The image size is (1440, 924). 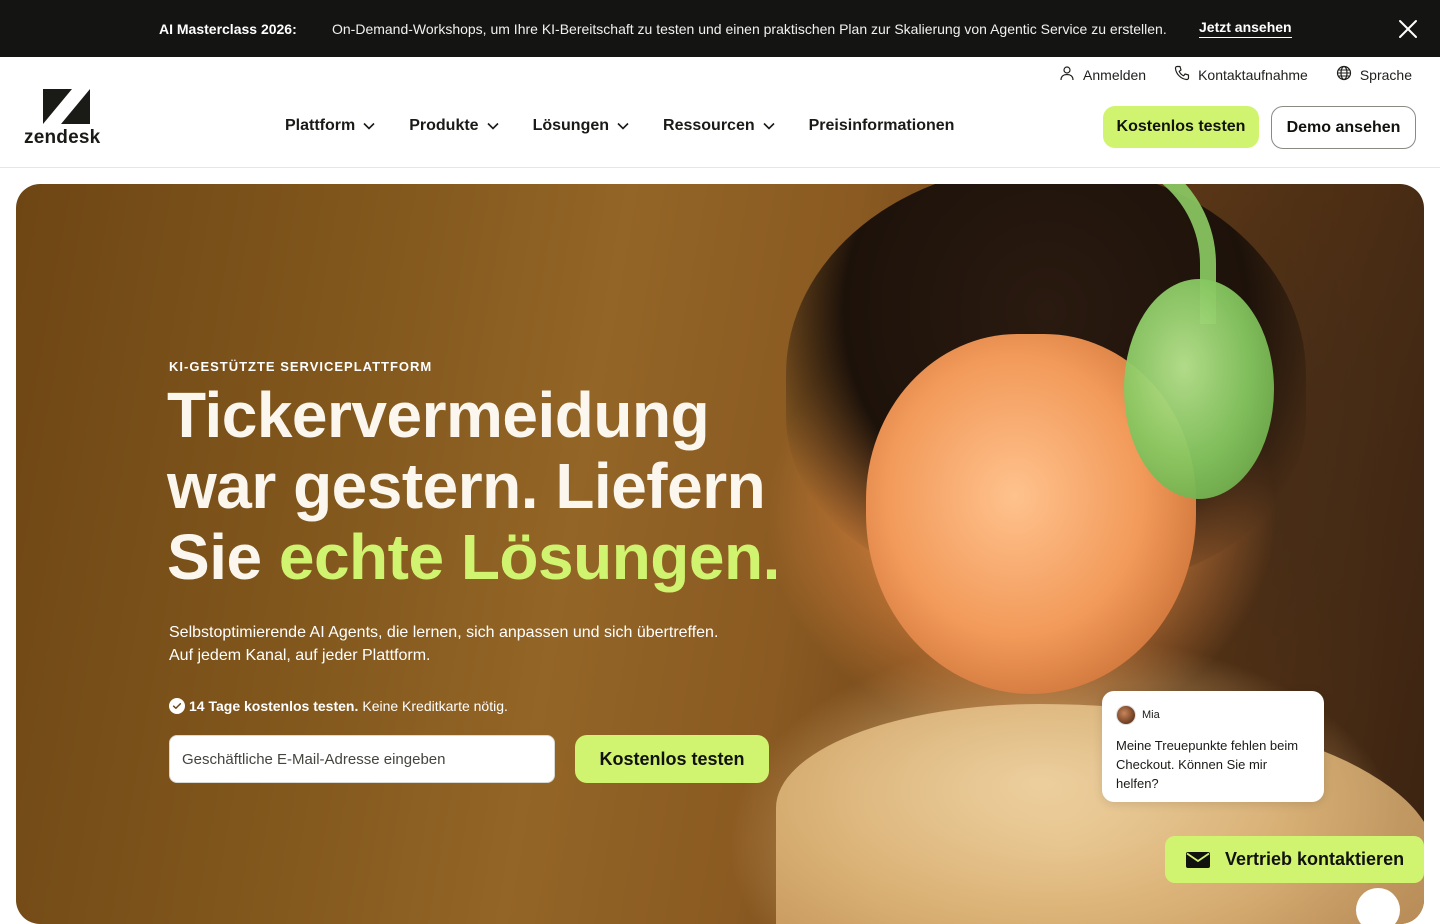 What do you see at coordinates (223, 557) in the screenshot?
I see `headline-line-3: Sie` at bounding box center [223, 557].